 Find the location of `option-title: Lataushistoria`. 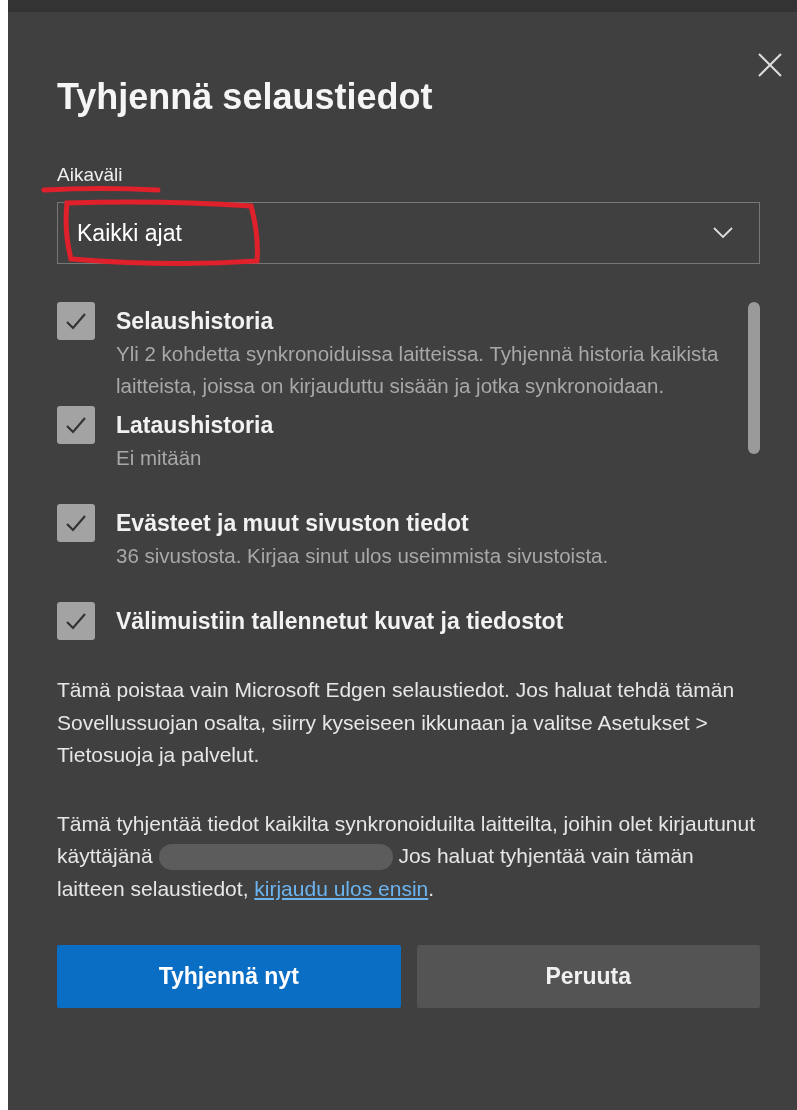

option-title: Lataushistoria is located at coordinates (195, 425).